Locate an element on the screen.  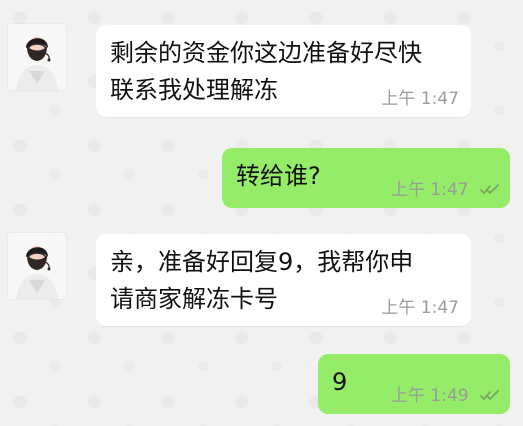
message-time-row: 上午 1:49 is located at coordinates (445, 393).